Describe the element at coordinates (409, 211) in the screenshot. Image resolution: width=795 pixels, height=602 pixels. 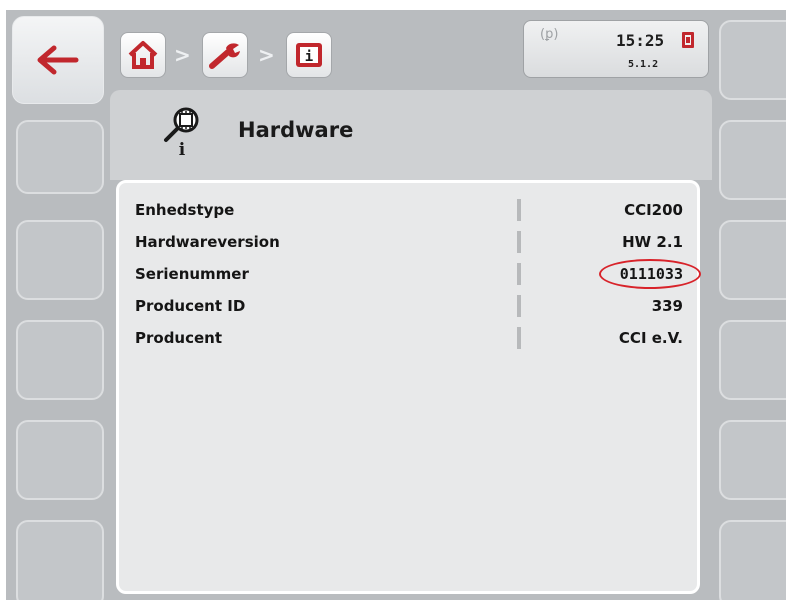
I see `list-item-device-type: Enhedstype CCI200` at that location.